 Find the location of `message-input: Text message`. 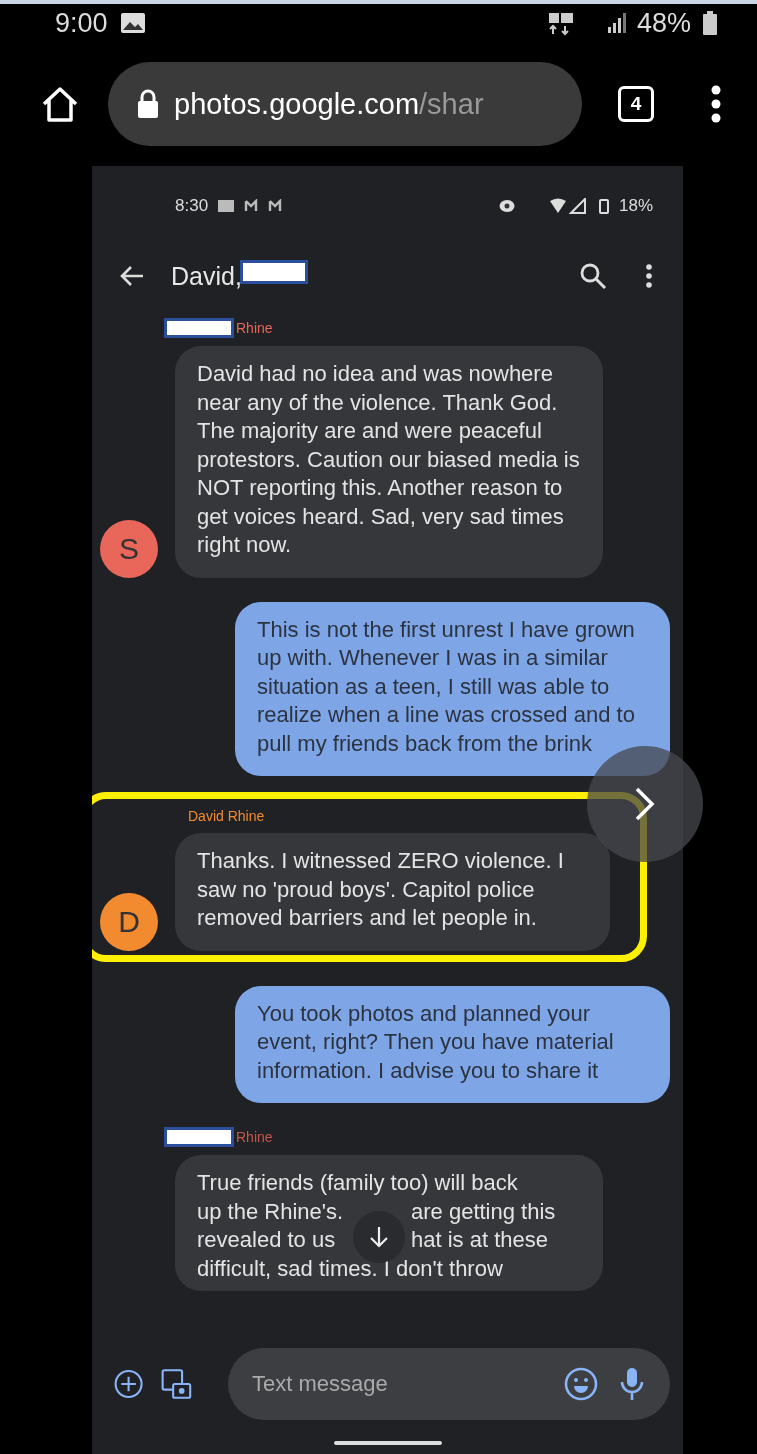

message-input: Text message is located at coordinates (396, 1384).